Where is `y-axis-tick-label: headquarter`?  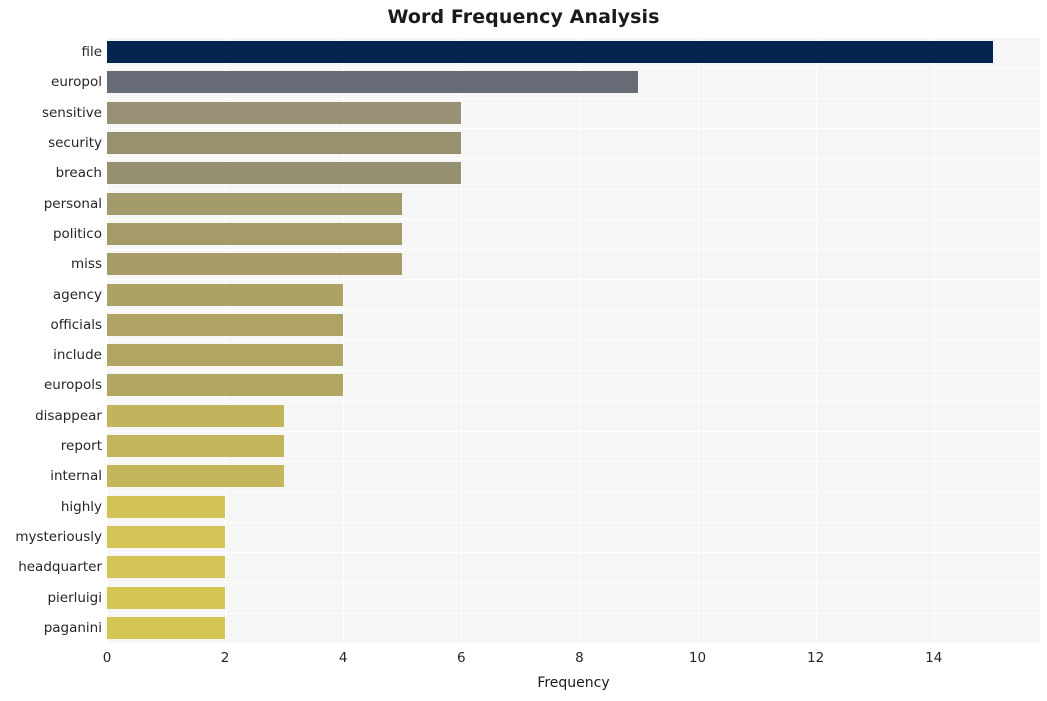 y-axis-tick-label: headquarter is located at coordinates (60, 567).